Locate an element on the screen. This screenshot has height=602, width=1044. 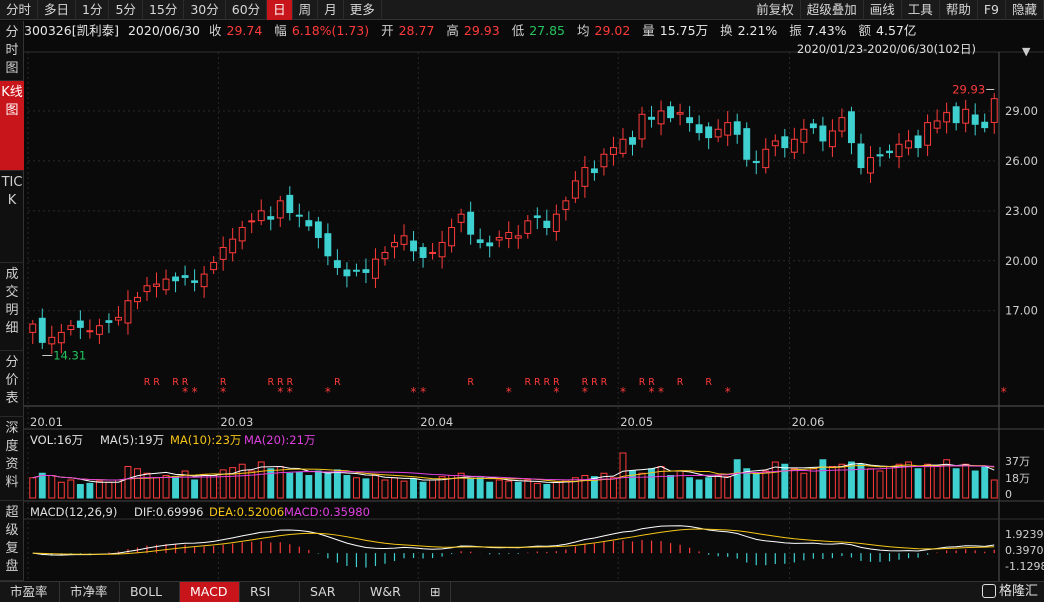
left-tab-0: 分时图 is located at coordinates (12, 51).